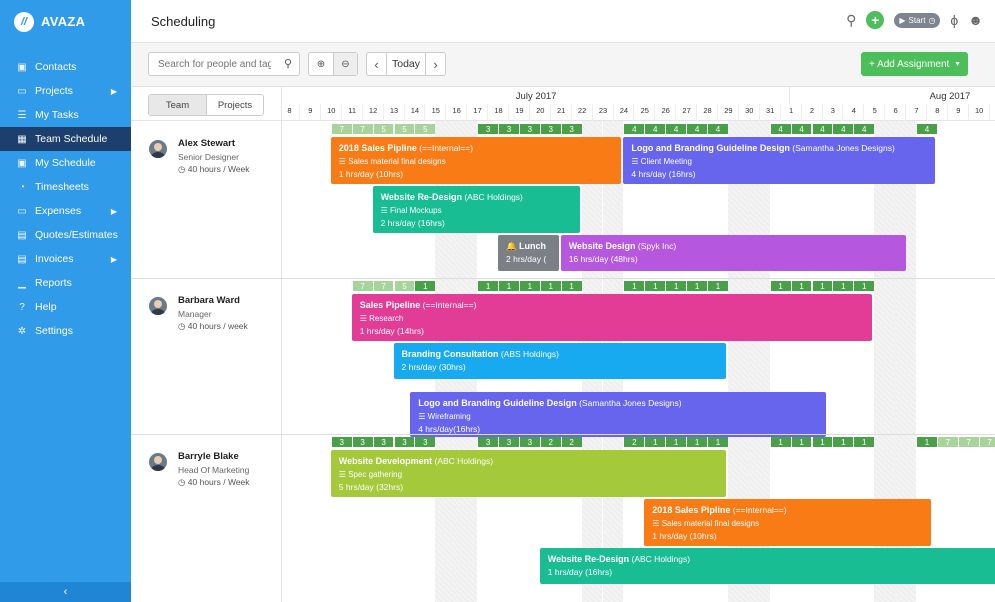 This screenshot has height=602, width=995. What do you see at coordinates (385, 461) in the screenshot?
I see `assignment-name: Website Development` at bounding box center [385, 461].